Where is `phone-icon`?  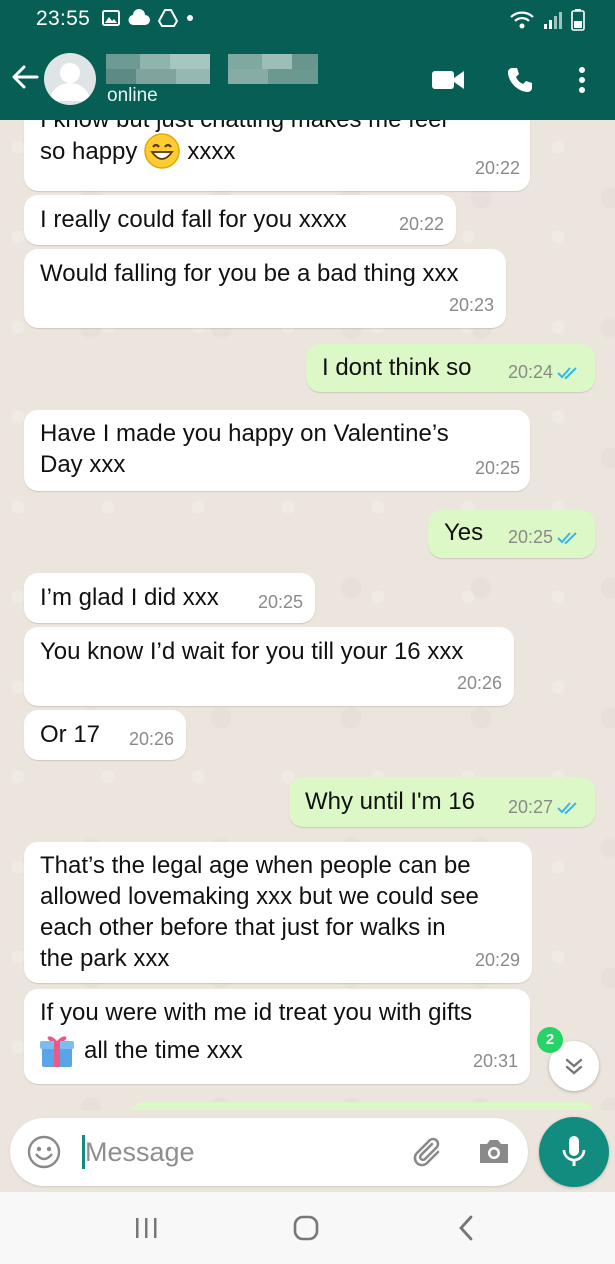 phone-icon is located at coordinates (520, 80).